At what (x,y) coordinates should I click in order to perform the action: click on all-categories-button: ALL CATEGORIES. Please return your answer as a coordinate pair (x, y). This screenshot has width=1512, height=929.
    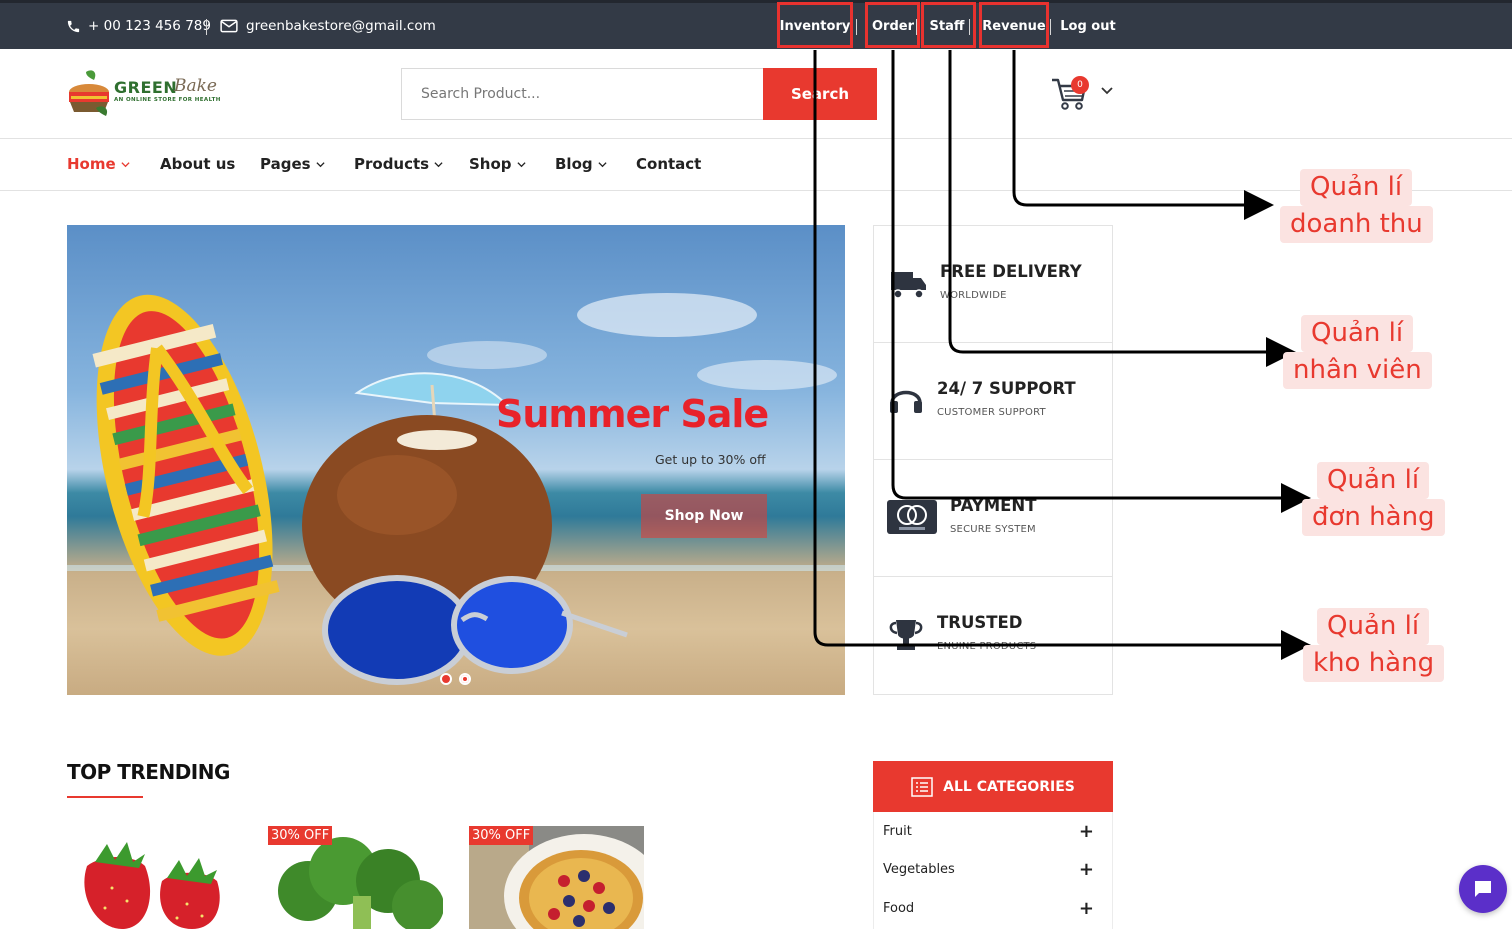
    Looking at the image, I should click on (993, 786).